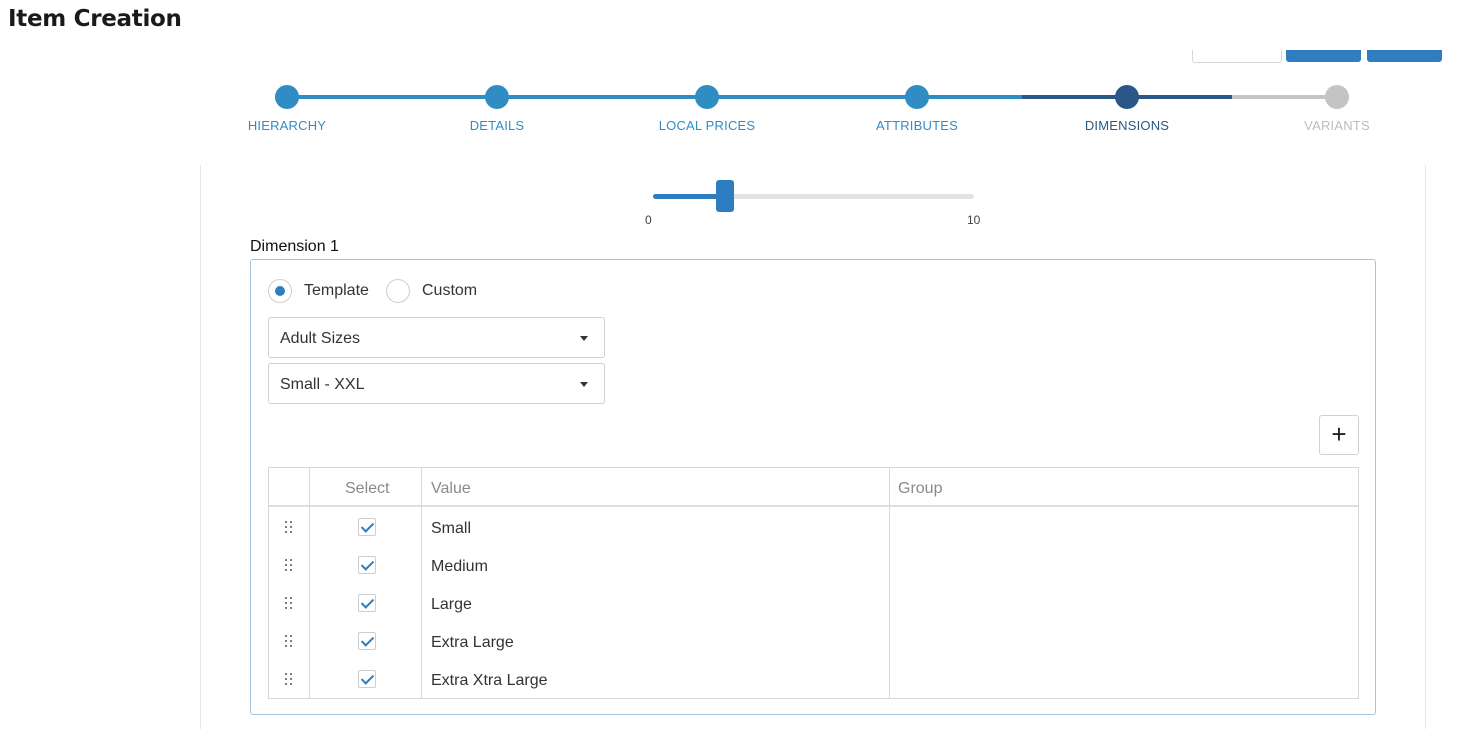 This screenshot has width=1466, height=729. What do you see at coordinates (459, 567) in the screenshot?
I see `value-cell: Medium` at bounding box center [459, 567].